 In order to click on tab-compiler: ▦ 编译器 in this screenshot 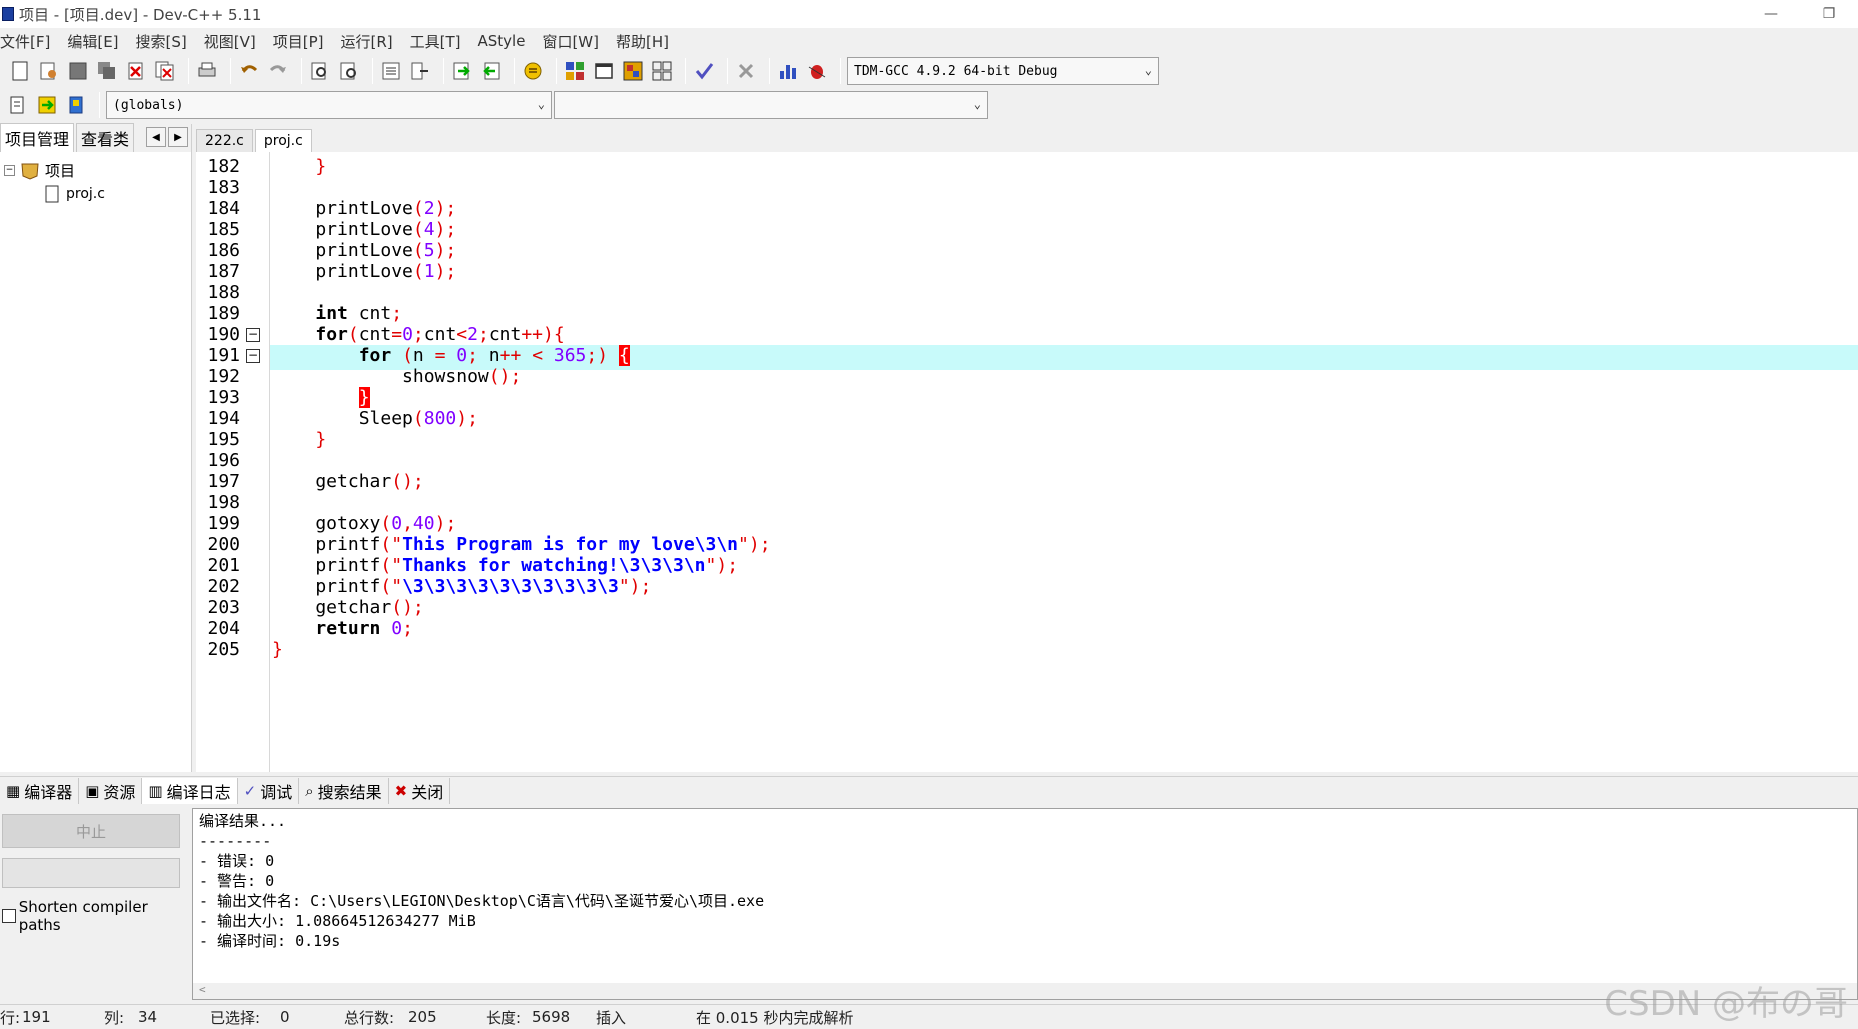, I will do `click(40, 790)`.